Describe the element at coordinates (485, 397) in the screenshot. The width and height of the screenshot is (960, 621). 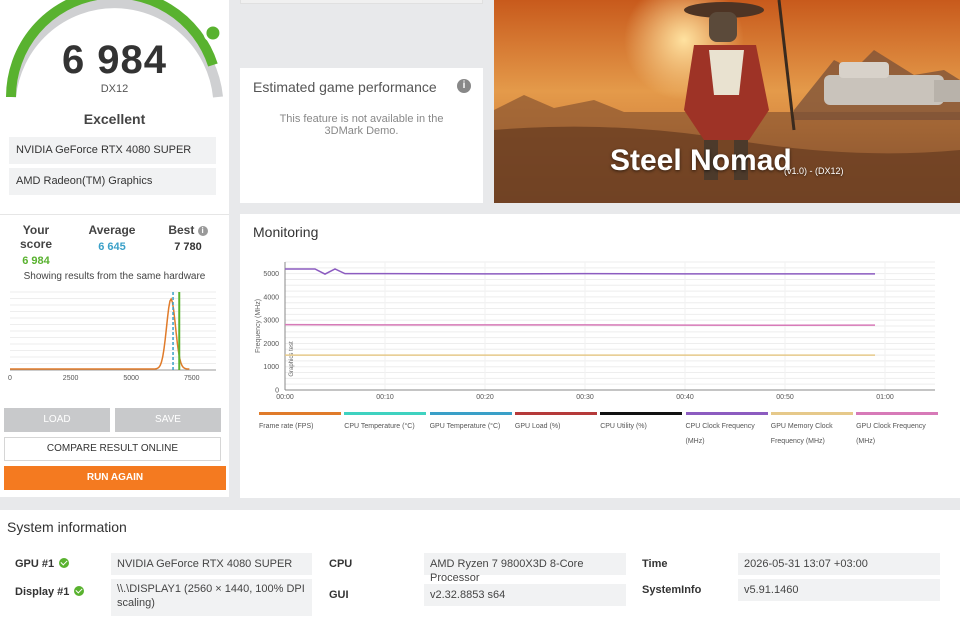
I see `x-tick-label: 00:20` at that location.